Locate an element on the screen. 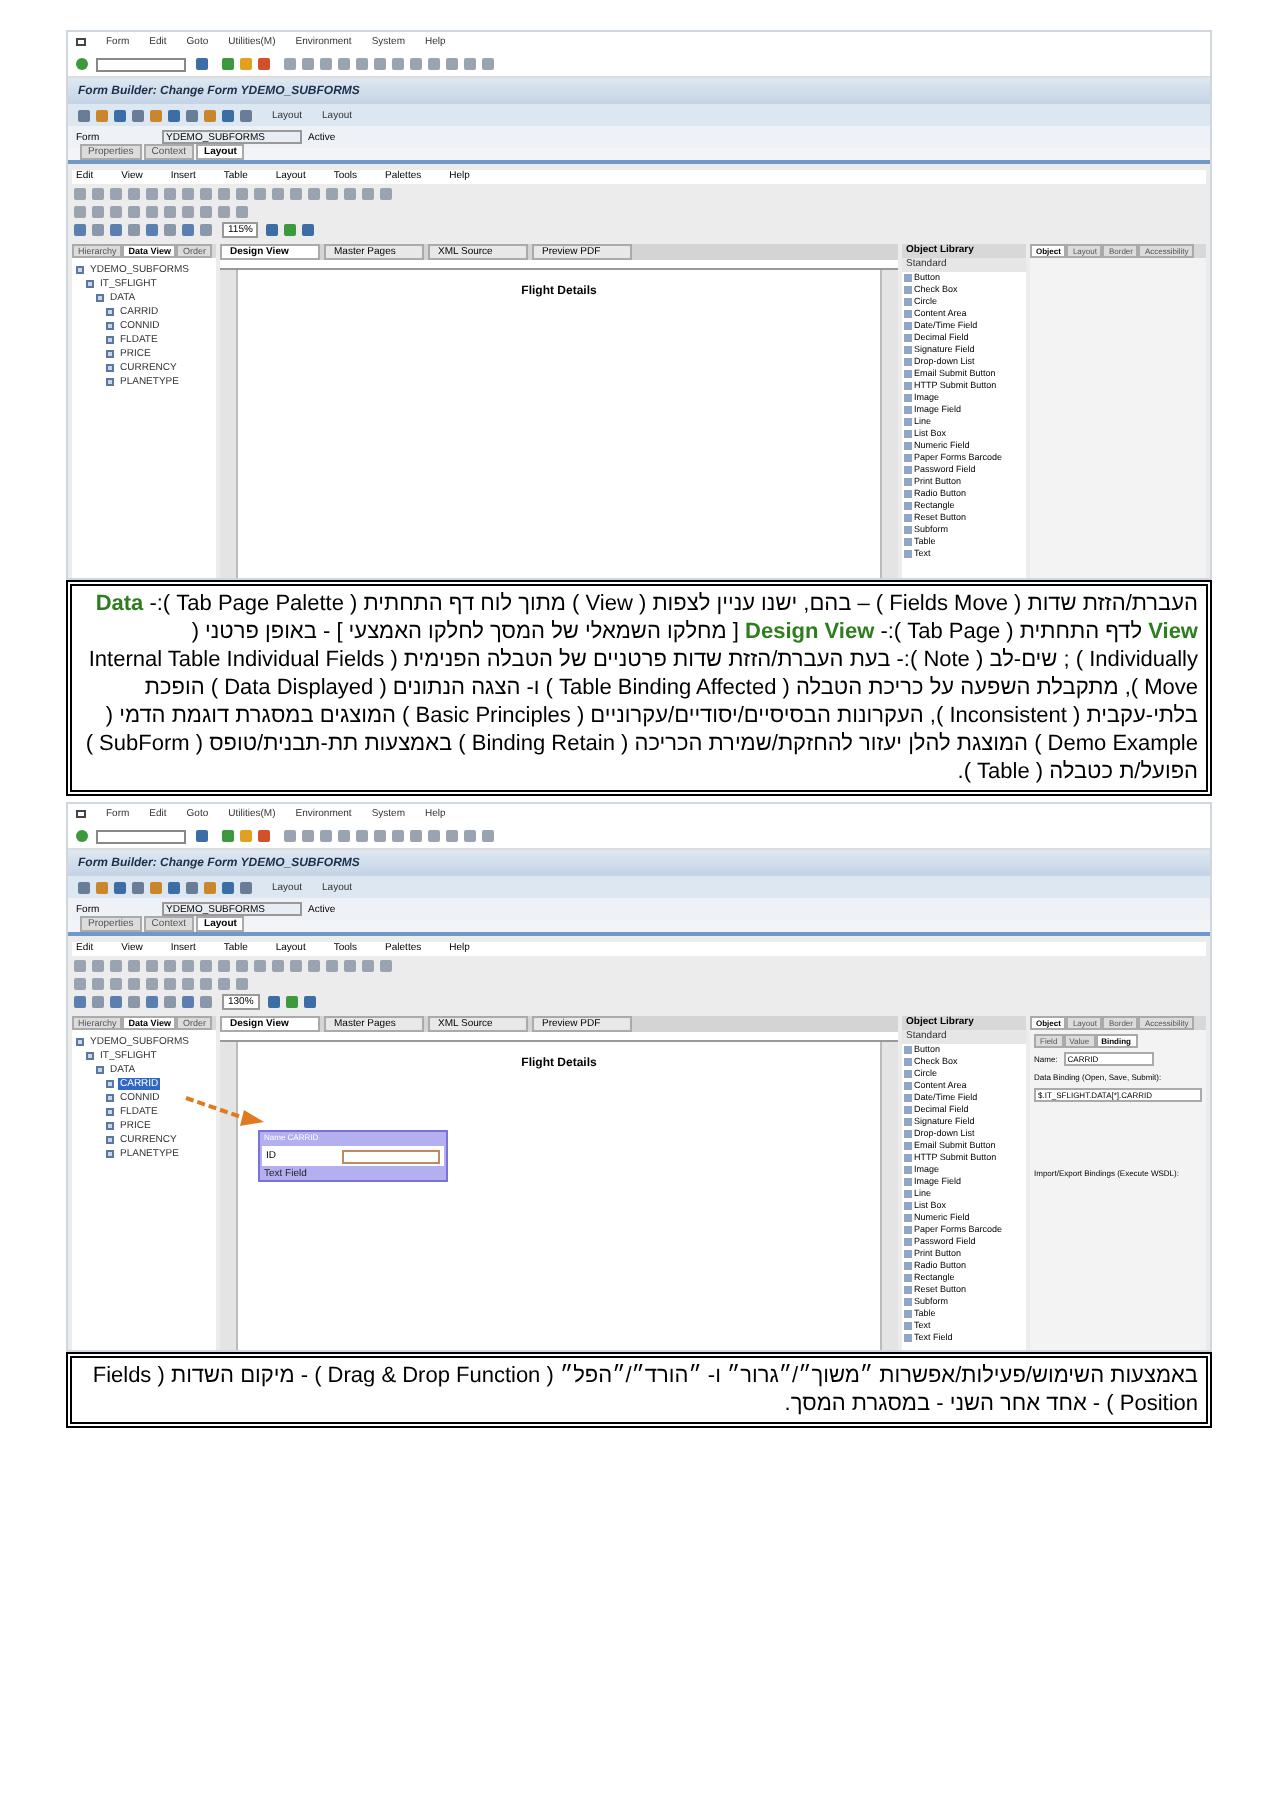 The height and width of the screenshot is (1806, 1276). note-text: באמצעות השימוש/פעילות/אפשרות ״משוך״/״גרור״ ו- ״הורד״/״הפל״ ( Drag & Drop Function ) - מיקום השדות ( Fields Position ) - אחד אחר השני - במסגרת המסך. is located at coordinates (644, 1390).